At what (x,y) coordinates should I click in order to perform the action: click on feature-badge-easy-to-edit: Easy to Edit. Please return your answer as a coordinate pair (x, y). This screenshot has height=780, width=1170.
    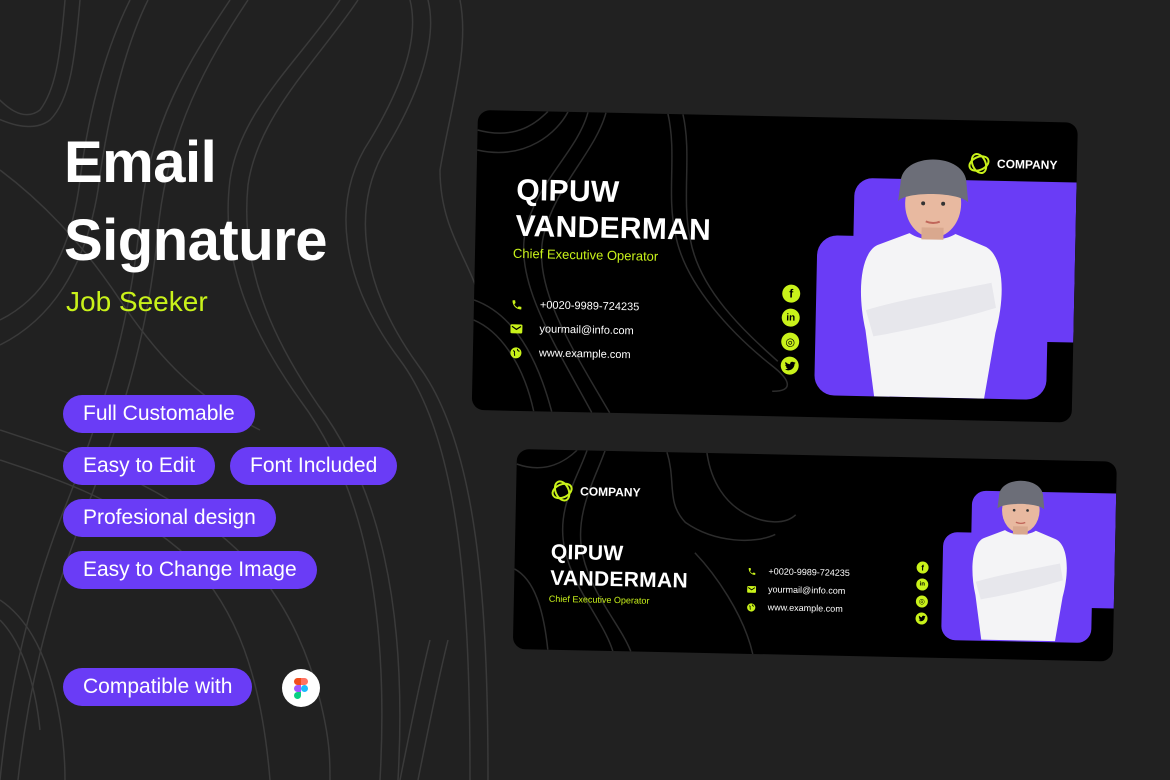
    Looking at the image, I should click on (139, 466).